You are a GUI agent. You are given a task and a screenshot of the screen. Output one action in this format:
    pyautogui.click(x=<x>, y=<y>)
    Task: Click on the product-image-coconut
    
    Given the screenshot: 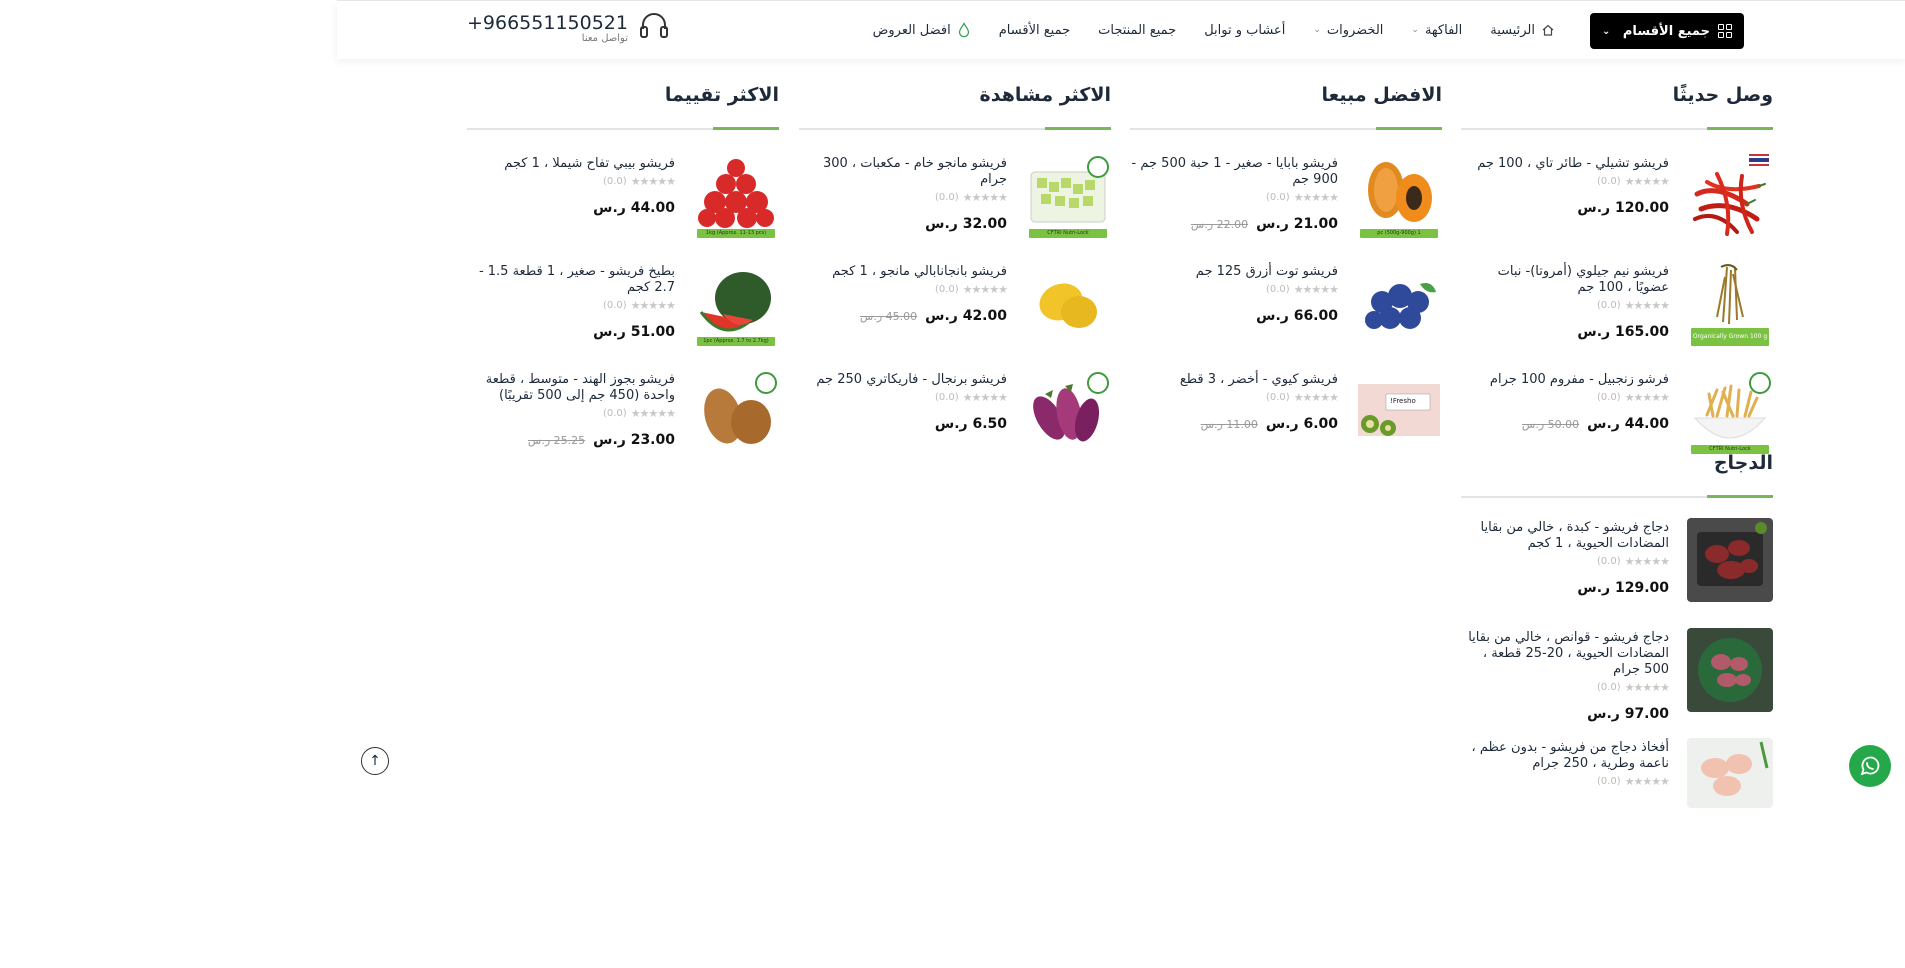 What is the action you would take?
    pyautogui.click(x=736, y=413)
    